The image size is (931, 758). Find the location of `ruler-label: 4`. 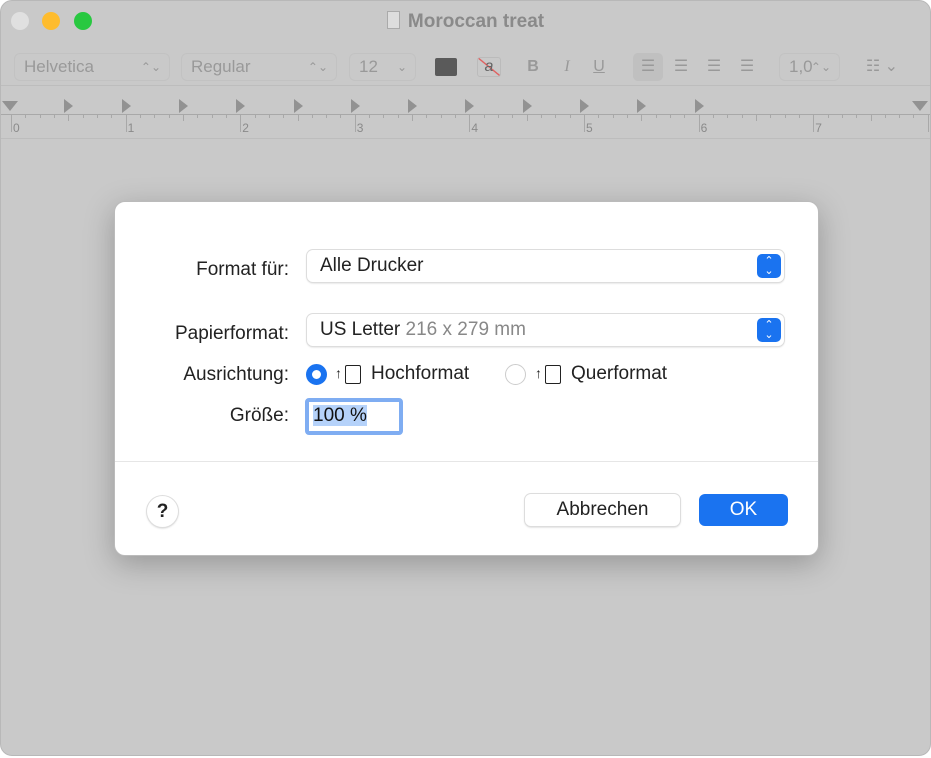

ruler-label: 4 is located at coordinates (475, 128).